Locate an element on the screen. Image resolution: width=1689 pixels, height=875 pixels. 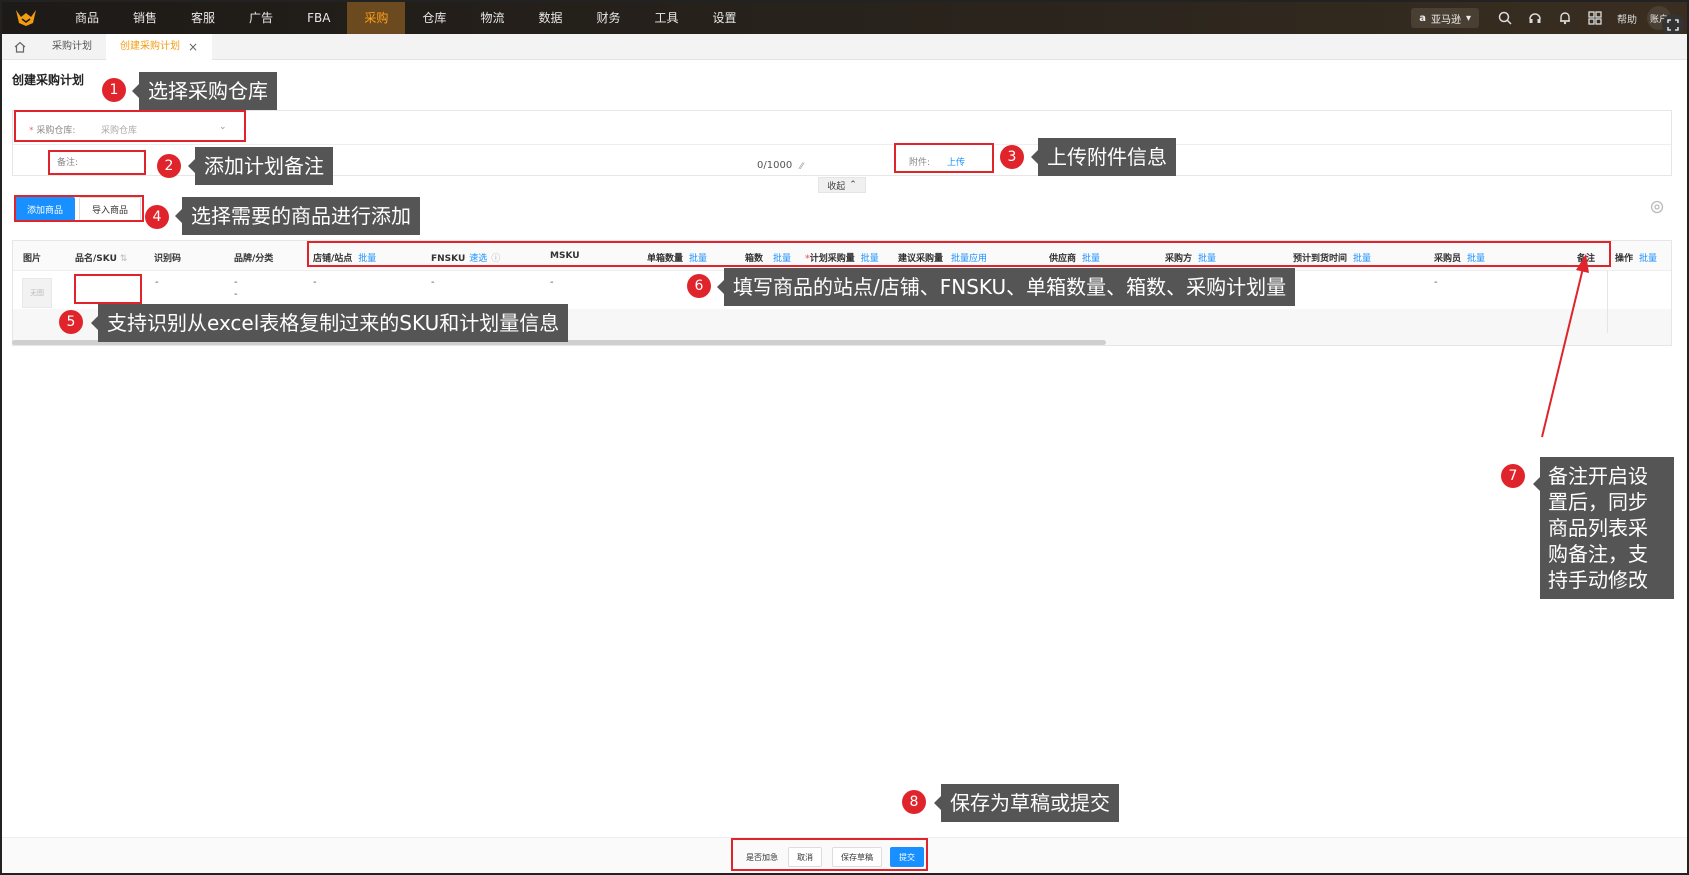
collapse-label: 收起 is located at coordinates (836, 186).